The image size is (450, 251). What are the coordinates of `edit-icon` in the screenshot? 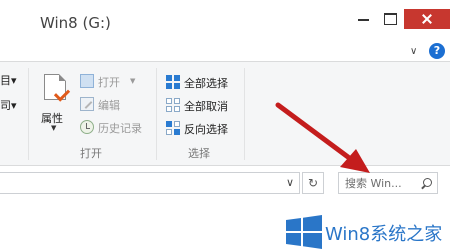 It's located at (87, 104).